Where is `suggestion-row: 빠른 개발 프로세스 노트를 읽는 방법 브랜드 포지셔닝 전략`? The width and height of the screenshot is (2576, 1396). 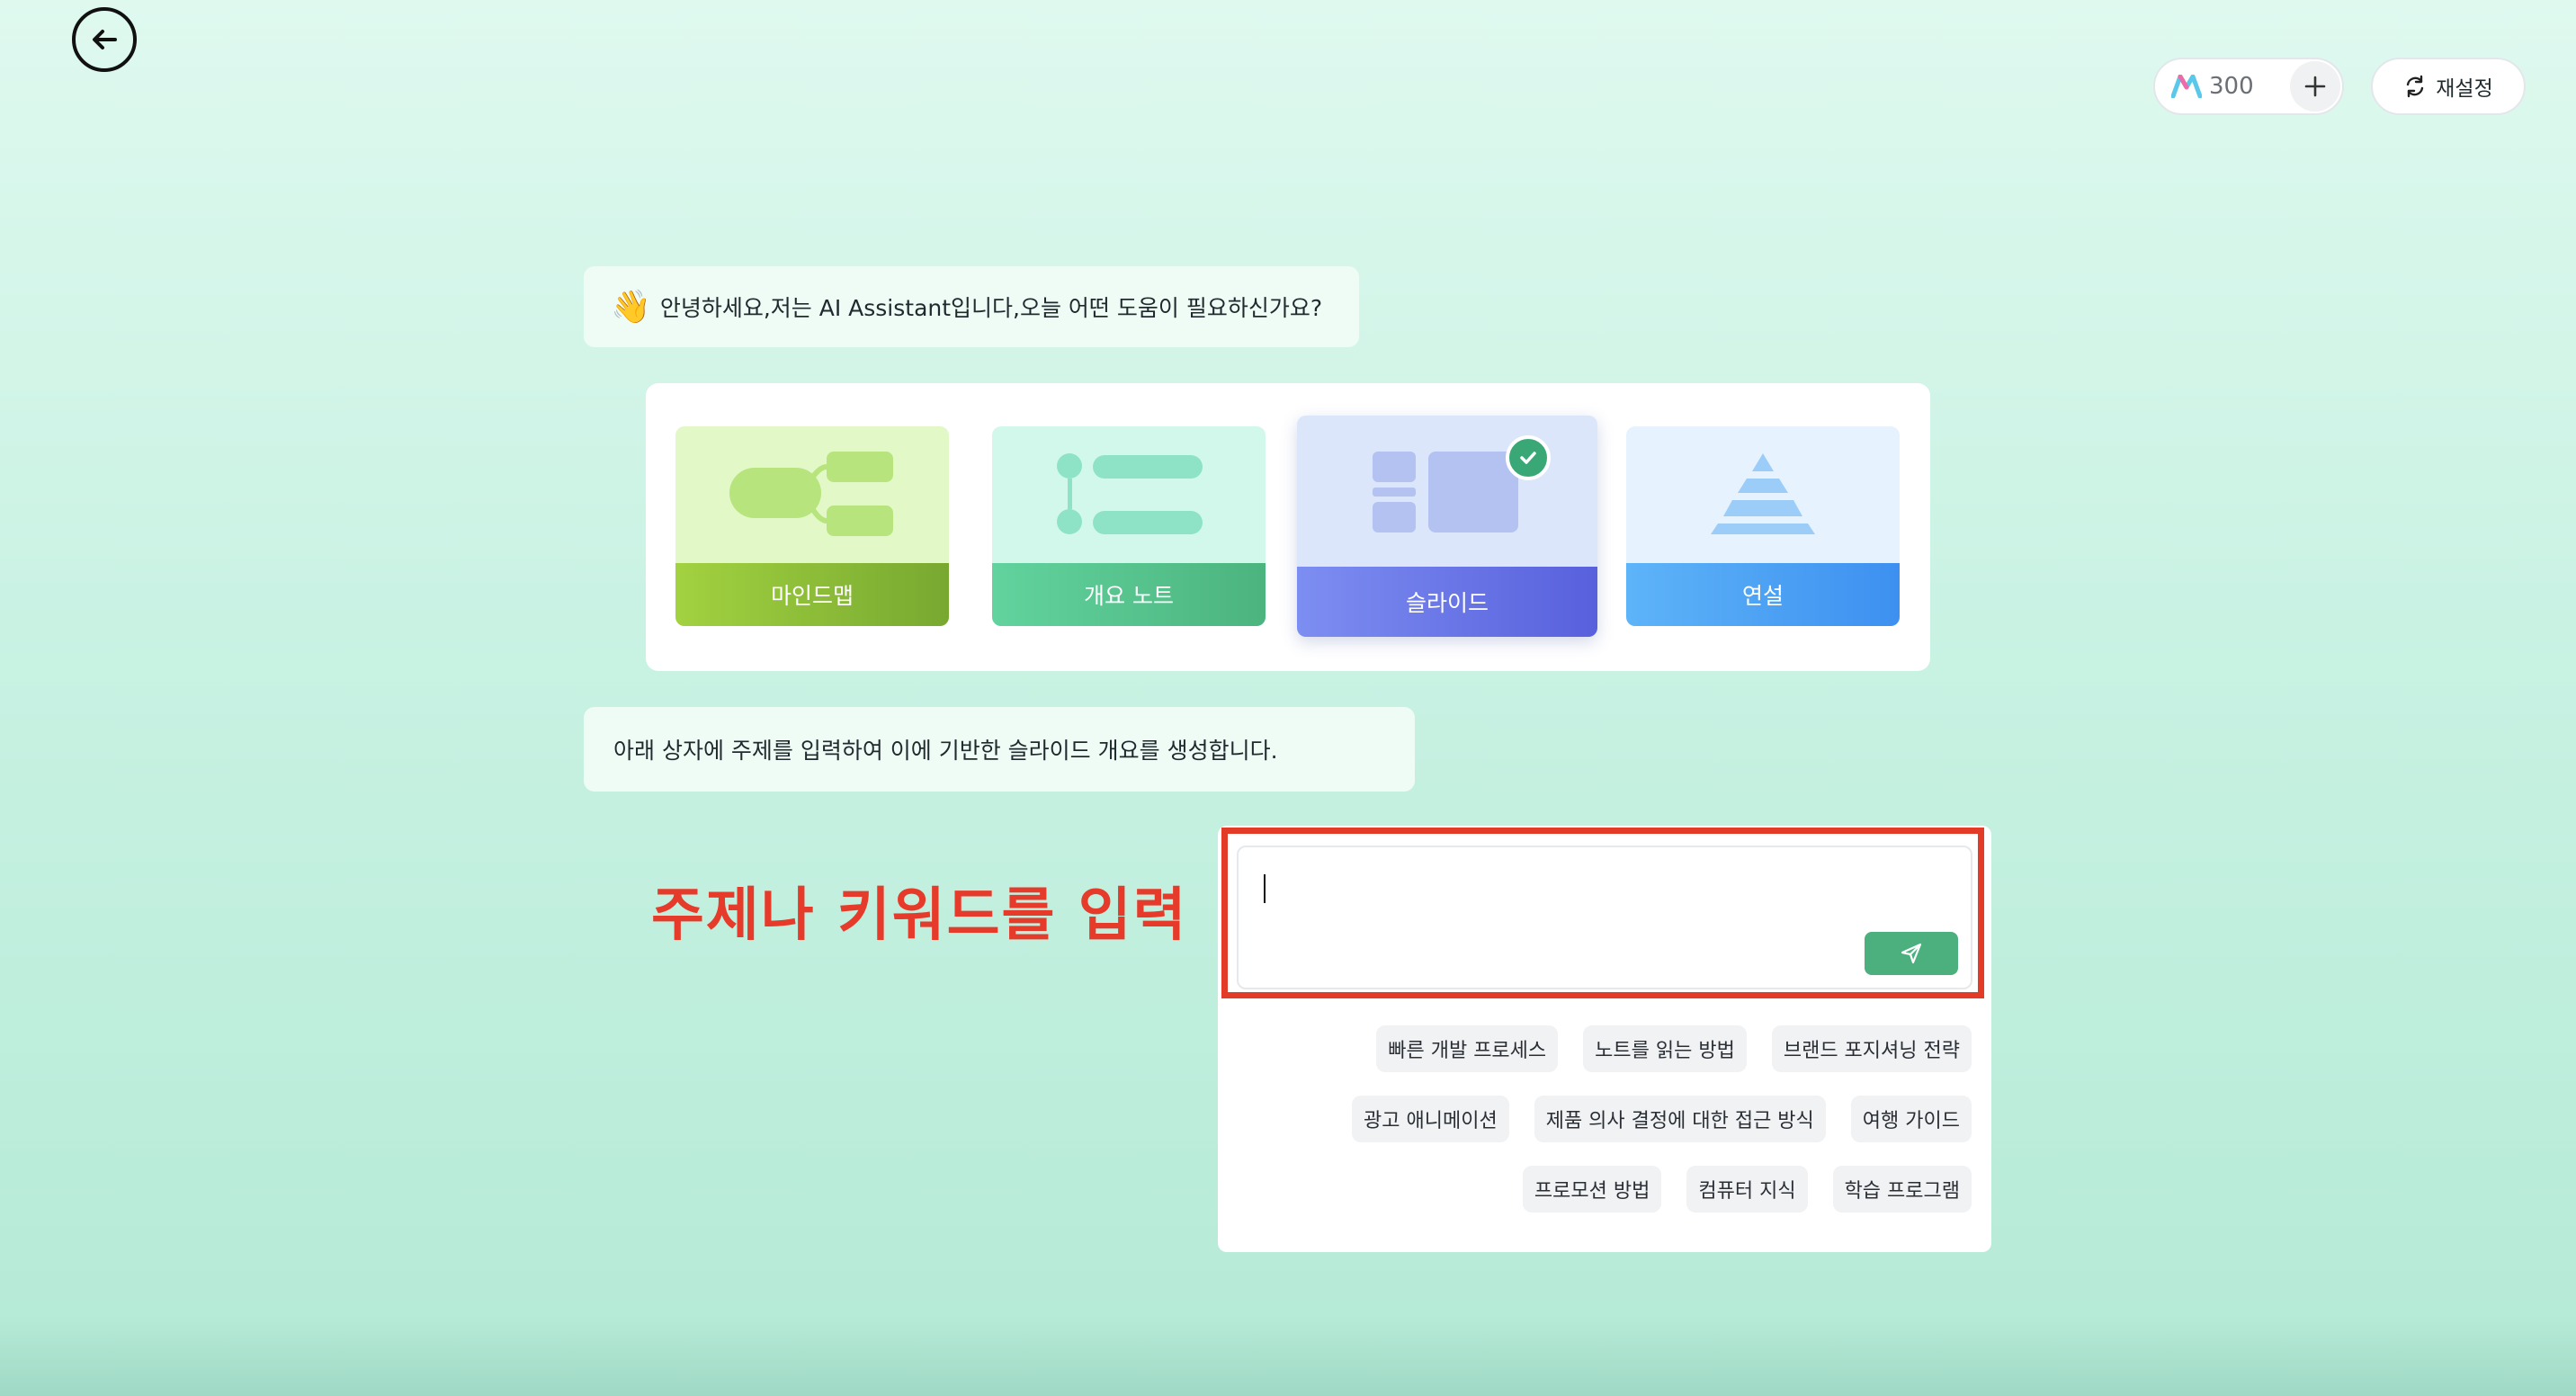 suggestion-row: 빠른 개발 프로세스 노트를 읽는 방법 브랜드 포지셔닝 전략 is located at coordinates (1674, 1048).